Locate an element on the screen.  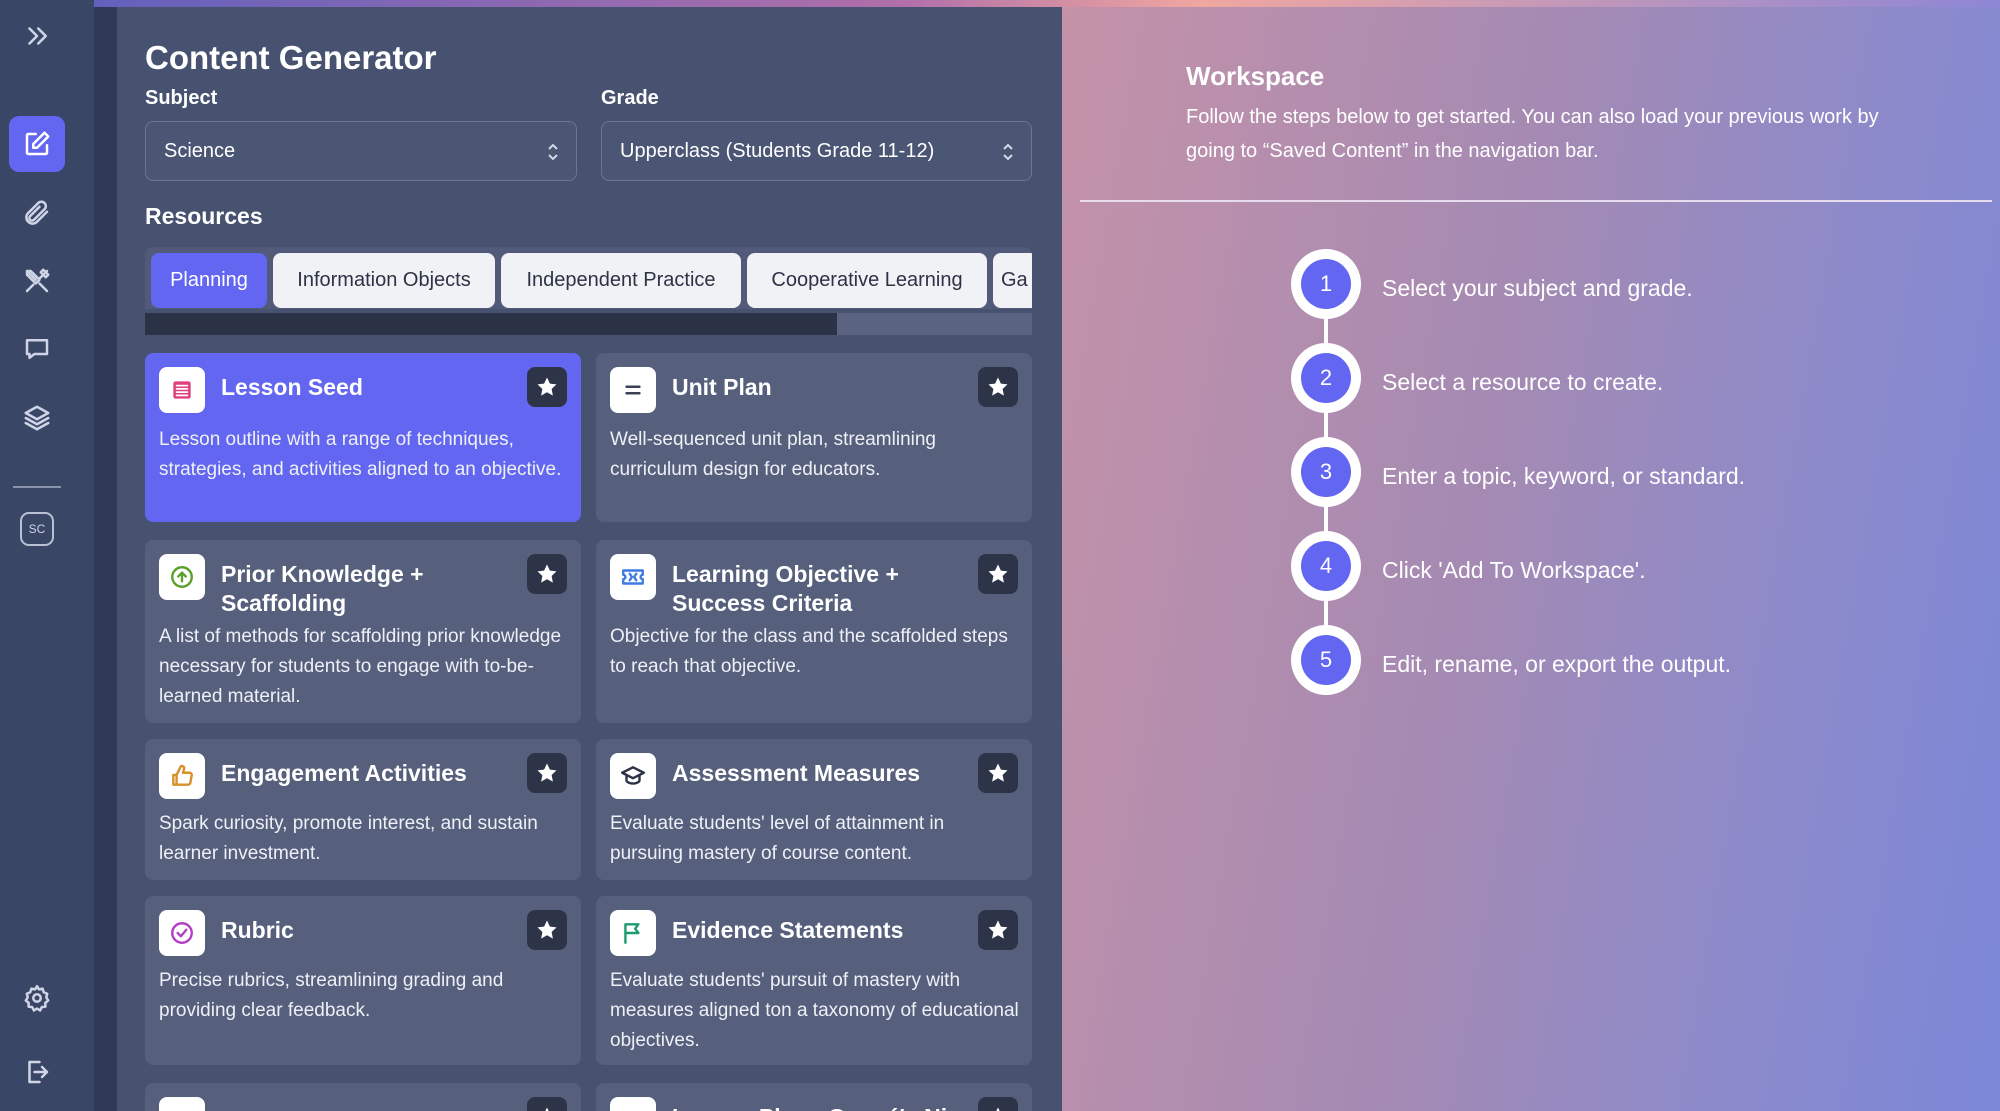
tab-games: Ga is located at coordinates (1012, 280).